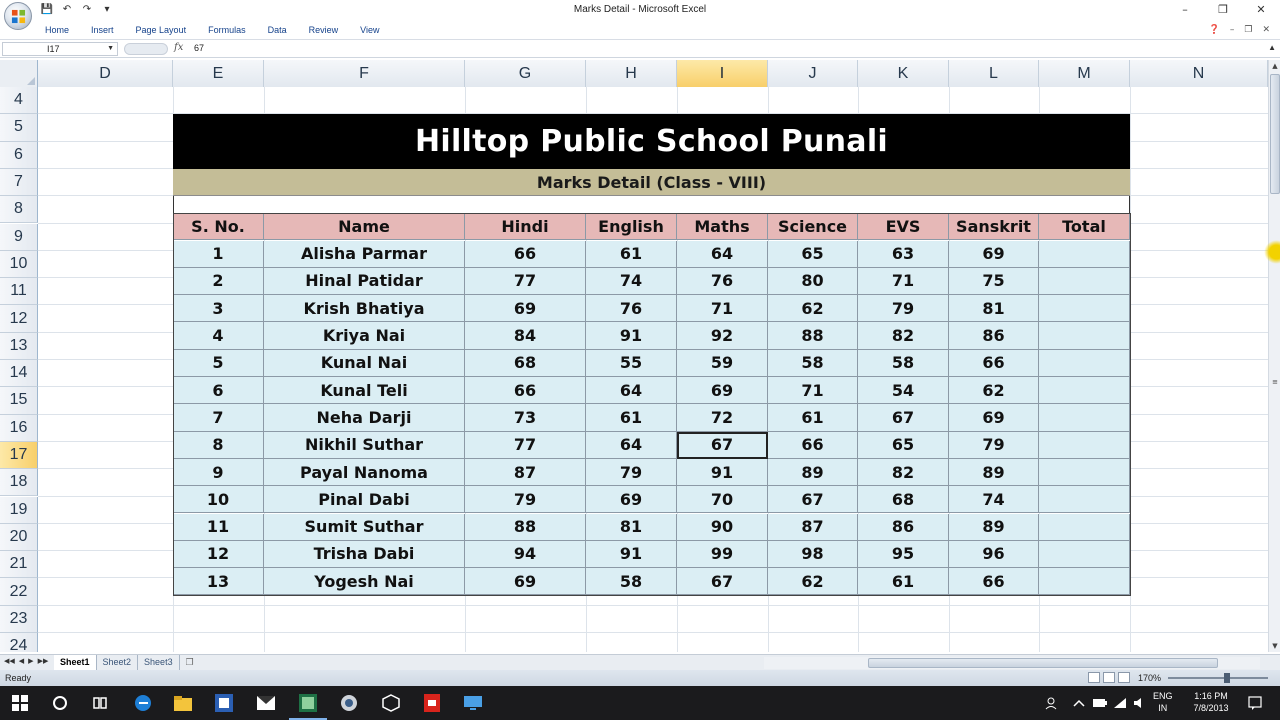  Describe the element at coordinates (651, 205) in the screenshot. I see `blank-spacer-row` at that location.